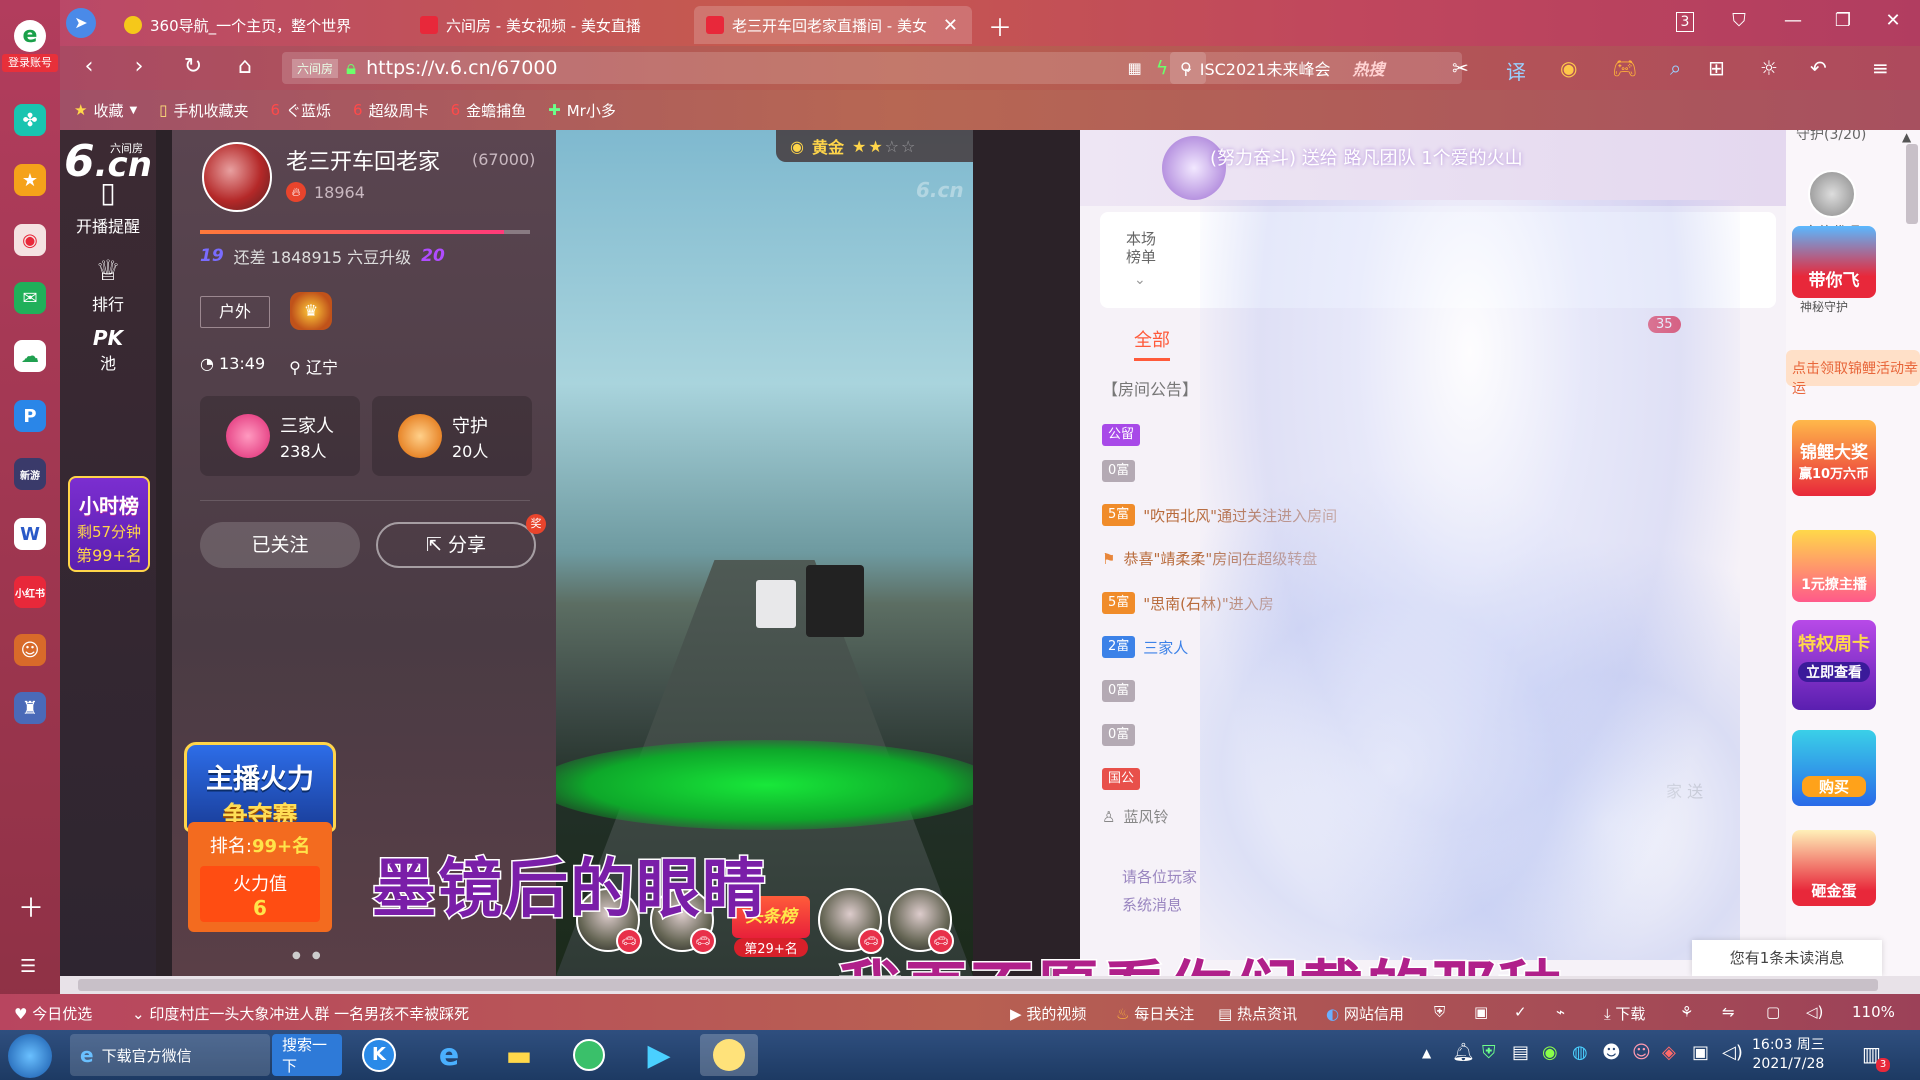 Image resolution: width=1920 pixels, height=1080 pixels. Describe the element at coordinates (1834, 768) in the screenshot. I see `promo-buy: 购买` at that location.